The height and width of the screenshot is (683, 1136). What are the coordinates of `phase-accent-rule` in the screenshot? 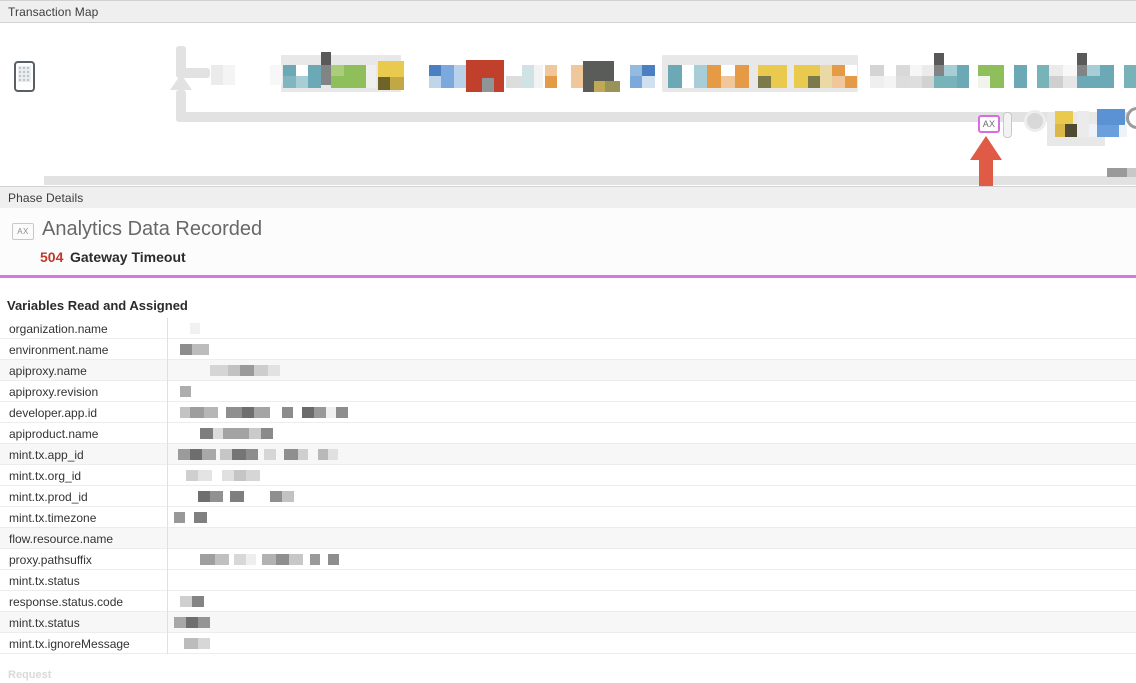 It's located at (568, 276).